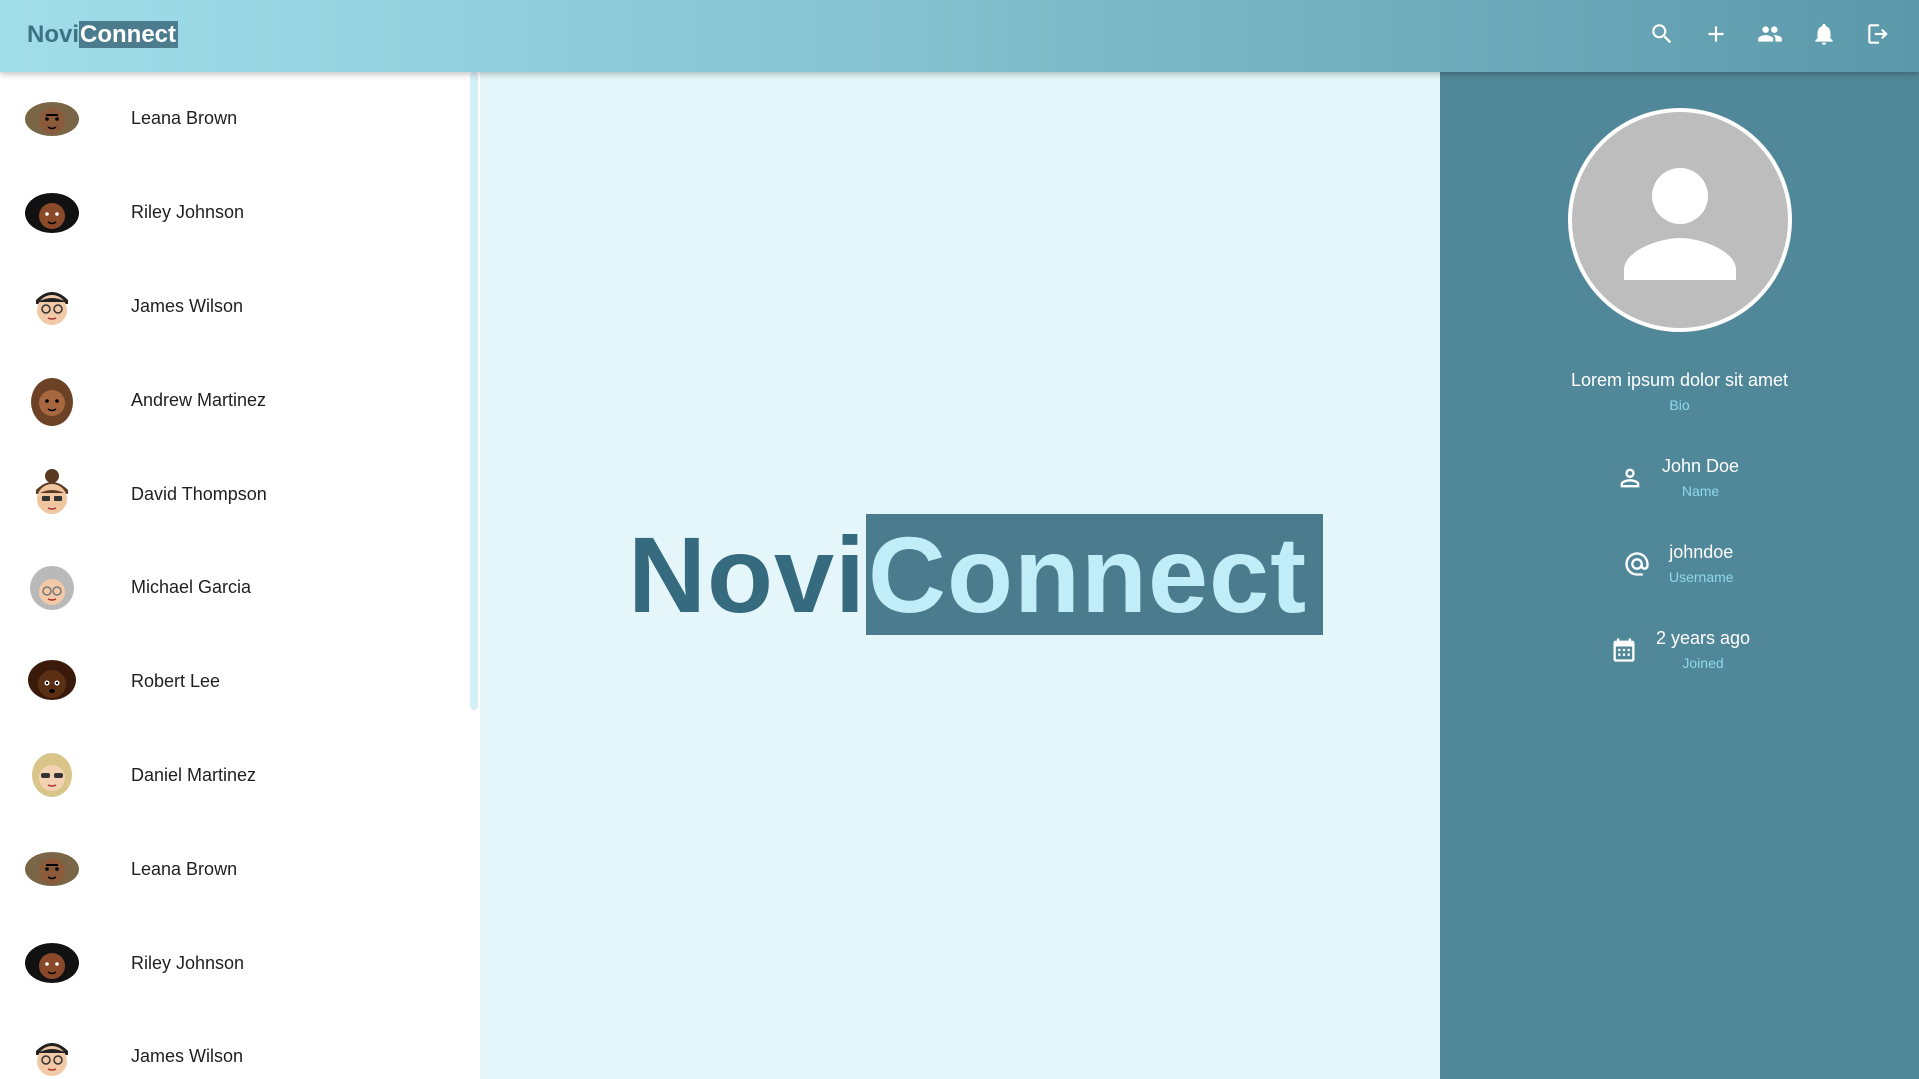  I want to click on header-actions, so click(1770, 36).